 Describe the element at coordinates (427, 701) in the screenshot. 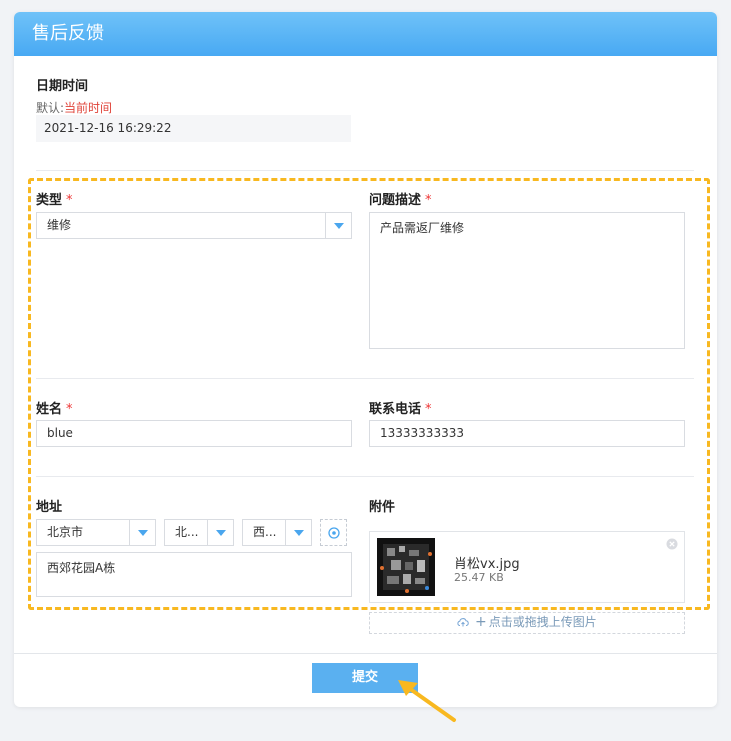

I see `arrow-icon` at that location.